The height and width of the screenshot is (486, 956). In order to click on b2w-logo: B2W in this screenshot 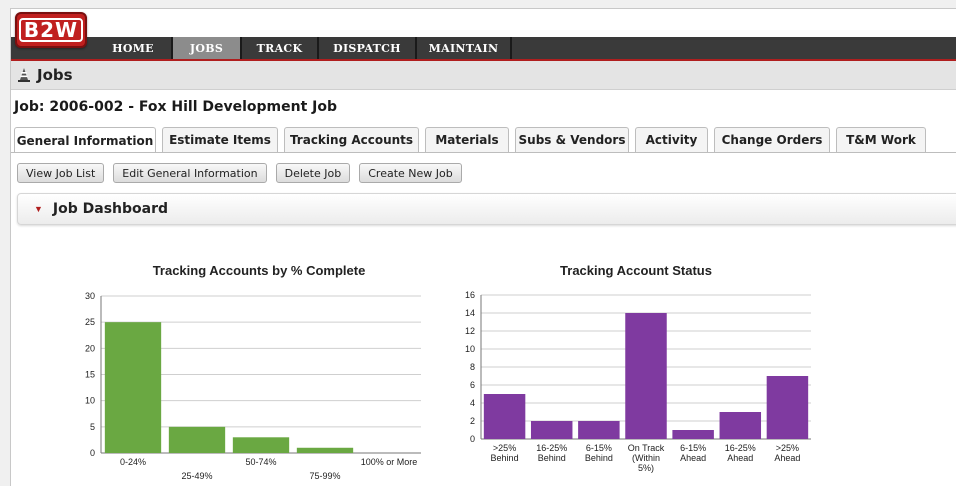, I will do `click(51, 30)`.